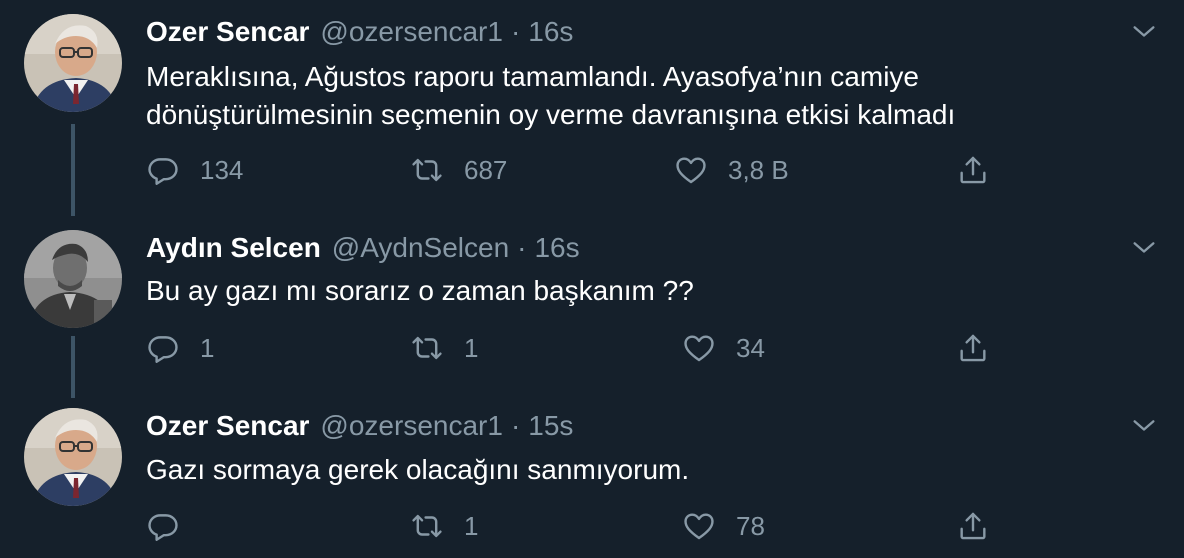 The height and width of the screenshot is (558, 1184). What do you see at coordinates (180, 348) in the screenshot?
I see `reply-button: 1` at bounding box center [180, 348].